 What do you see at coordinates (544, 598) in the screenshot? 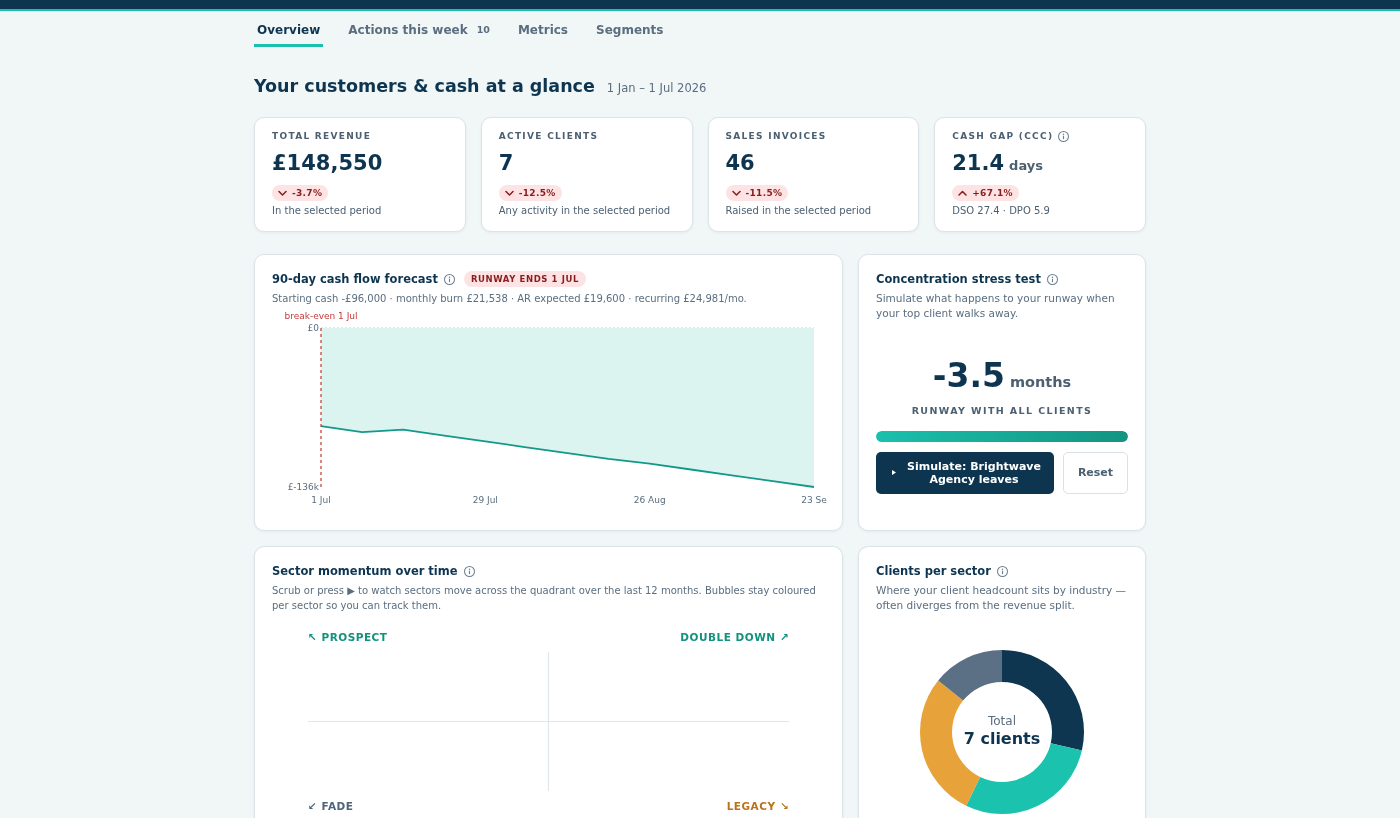
I see `card-description: Scrub or press ▶ to watch sectors move across the quadrant over the last 12 months. Bubbles stay coloured per sector so you can track them.` at bounding box center [544, 598].